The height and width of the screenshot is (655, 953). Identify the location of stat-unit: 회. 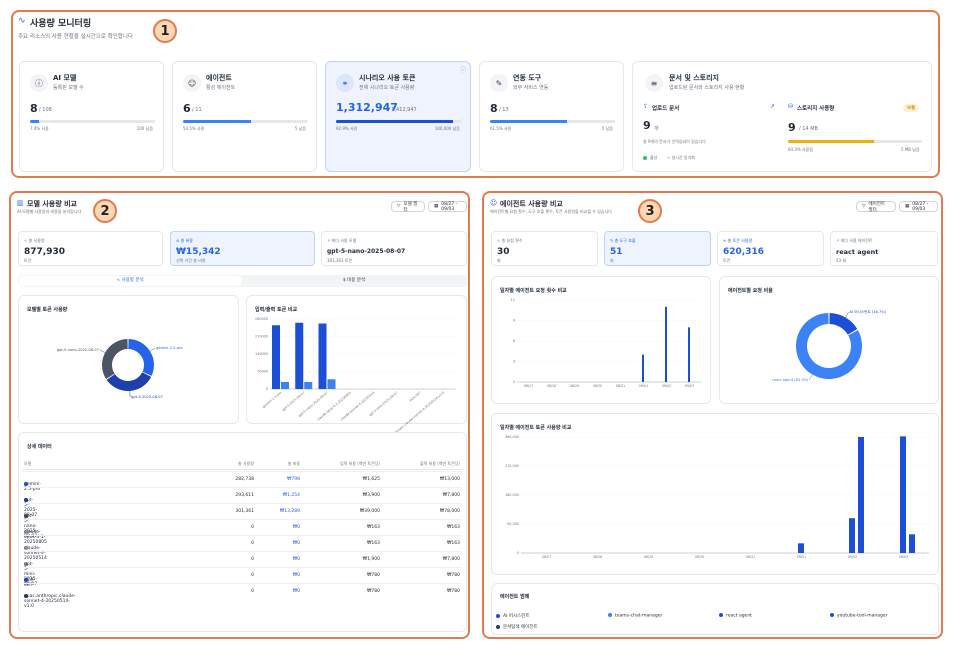
(612, 260).